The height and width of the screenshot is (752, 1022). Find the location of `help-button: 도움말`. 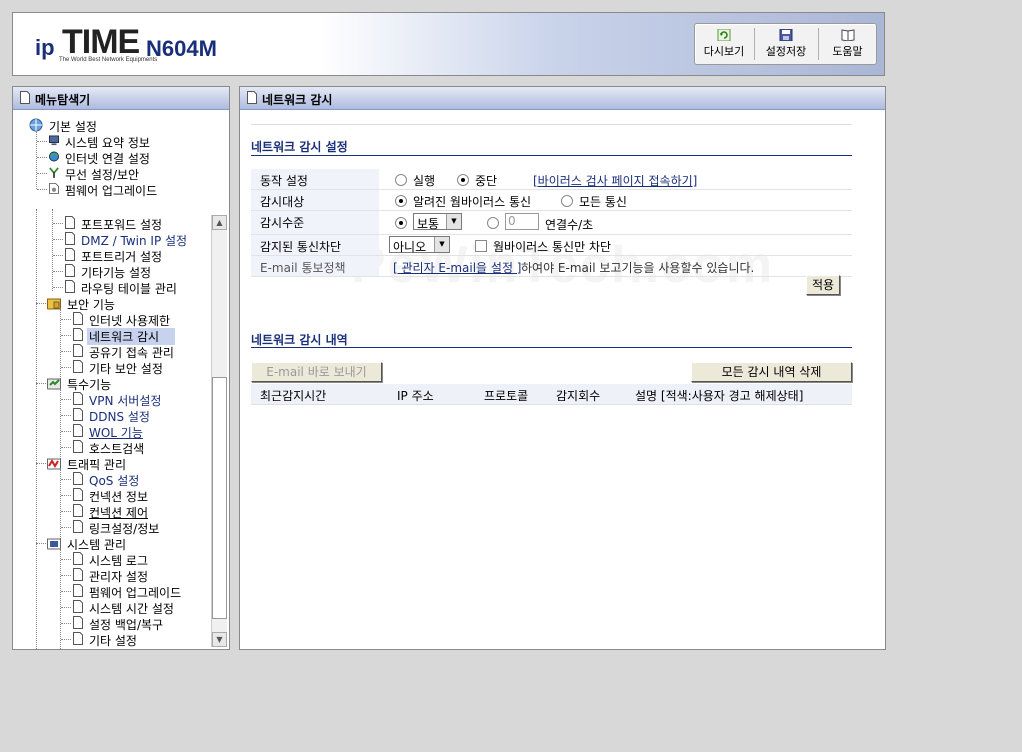

help-button: 도움말 is located at coordinates (847, 44).